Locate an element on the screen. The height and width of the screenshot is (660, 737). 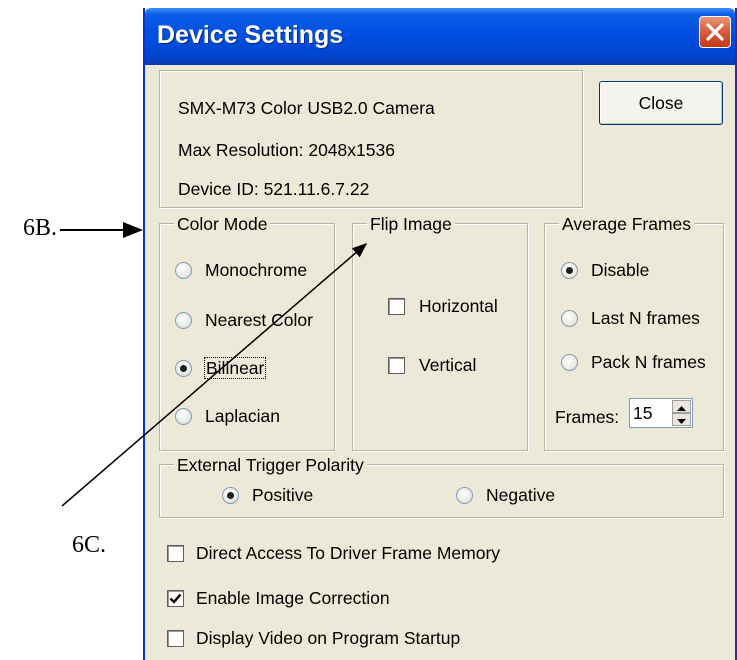
display-video-label: Display Video on Program Startup is located at coordinates (328, 638).